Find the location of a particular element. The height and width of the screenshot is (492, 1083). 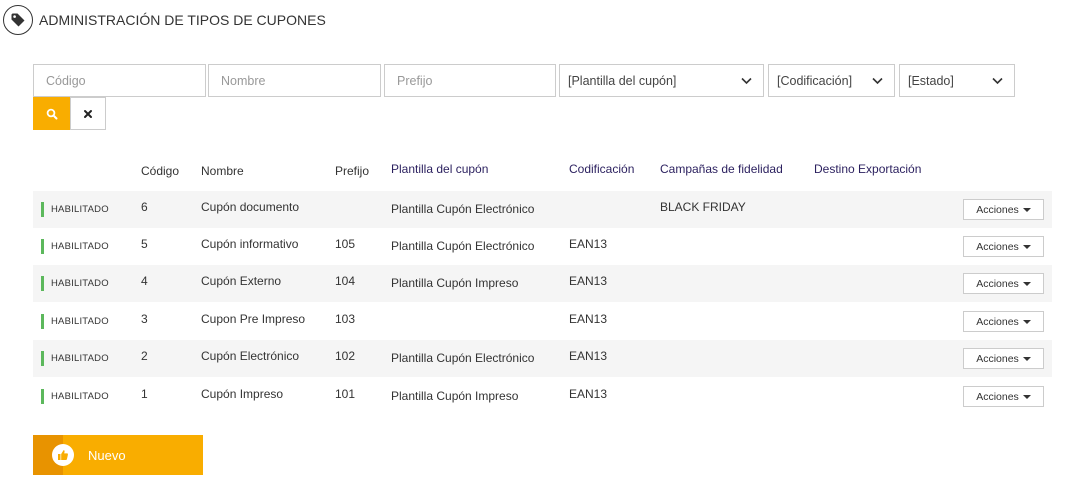

cell-prefijo: 102 is located at coordinates (345, 356).